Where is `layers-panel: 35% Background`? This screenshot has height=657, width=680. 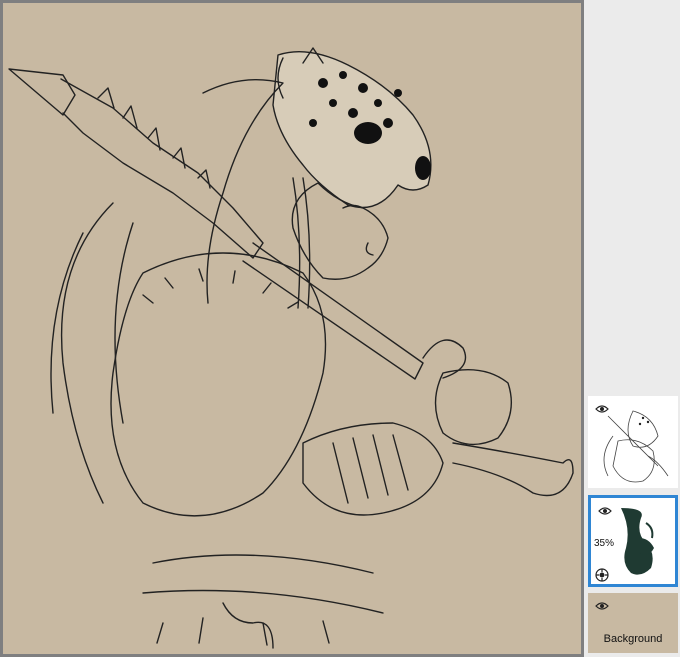
layers-panel: 35% Background is located at coordinates (632, 328).